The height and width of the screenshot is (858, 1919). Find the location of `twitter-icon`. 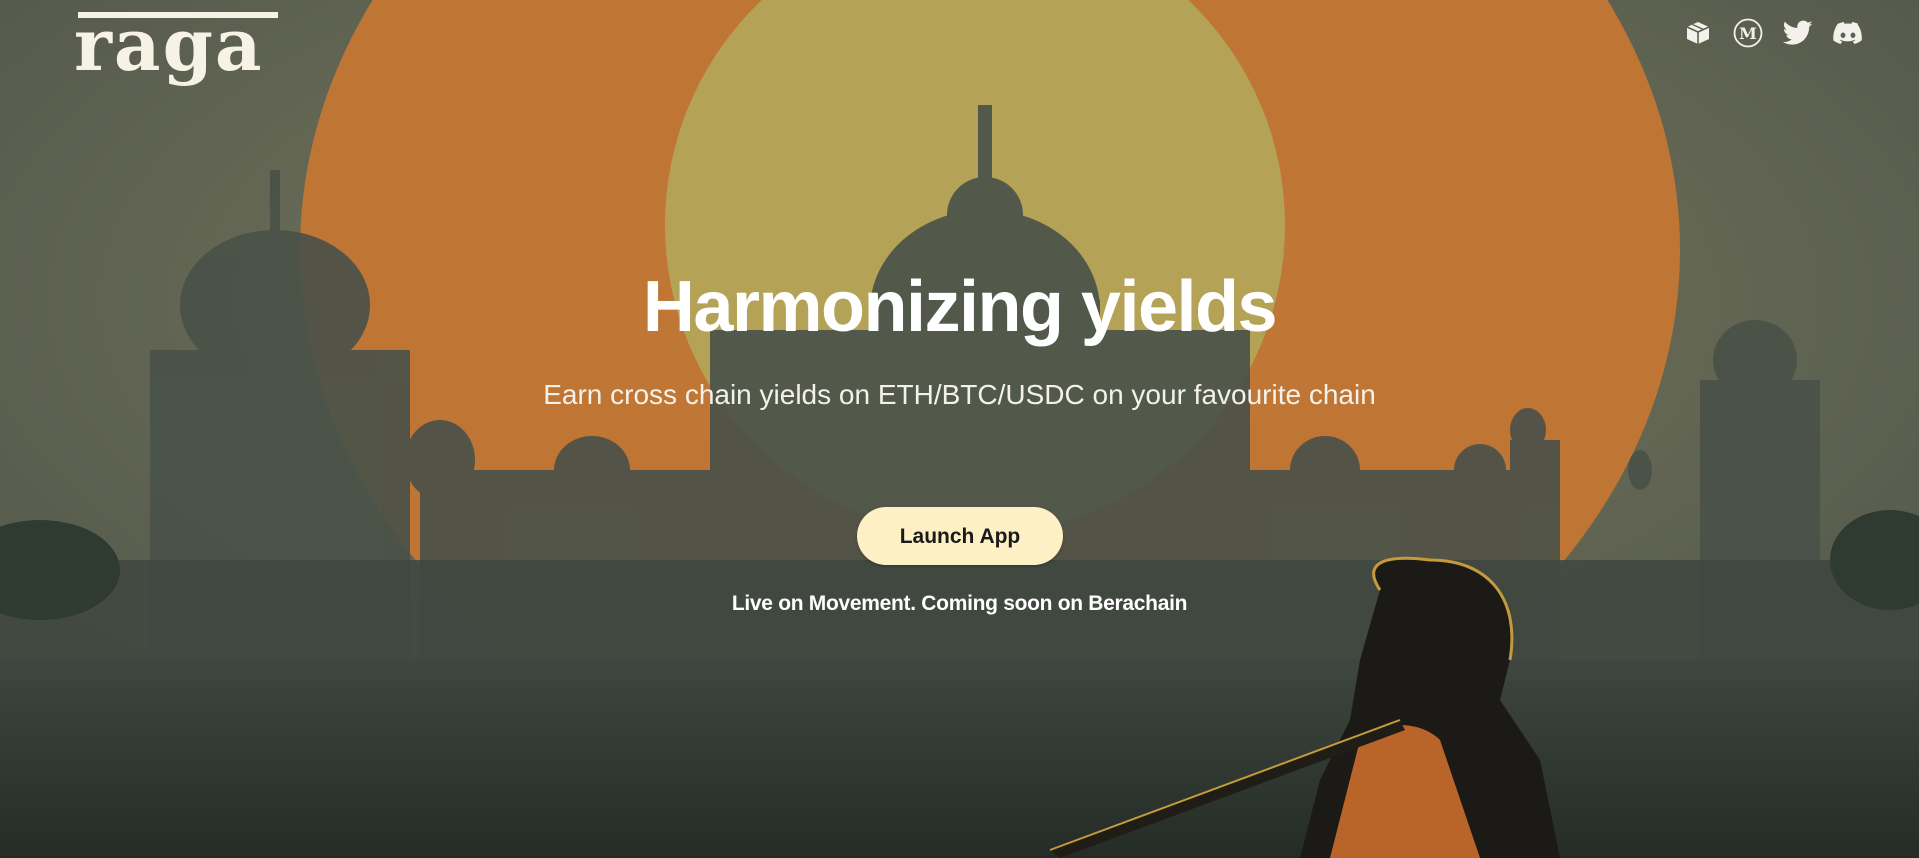

twitter-icon is located at coordinates (1798, 32).